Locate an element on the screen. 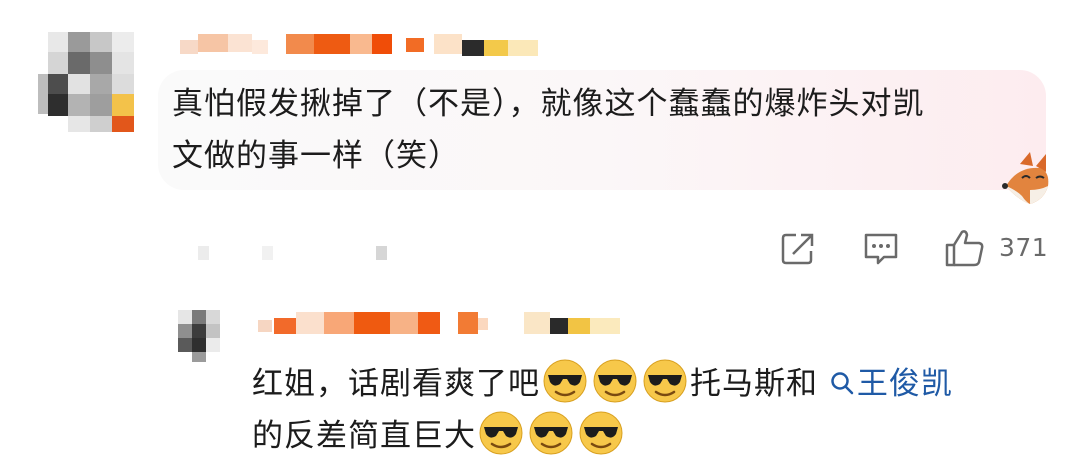 This screenshot has width=1080, height=469. commenter-avatar is located at coordinates (90, 82).